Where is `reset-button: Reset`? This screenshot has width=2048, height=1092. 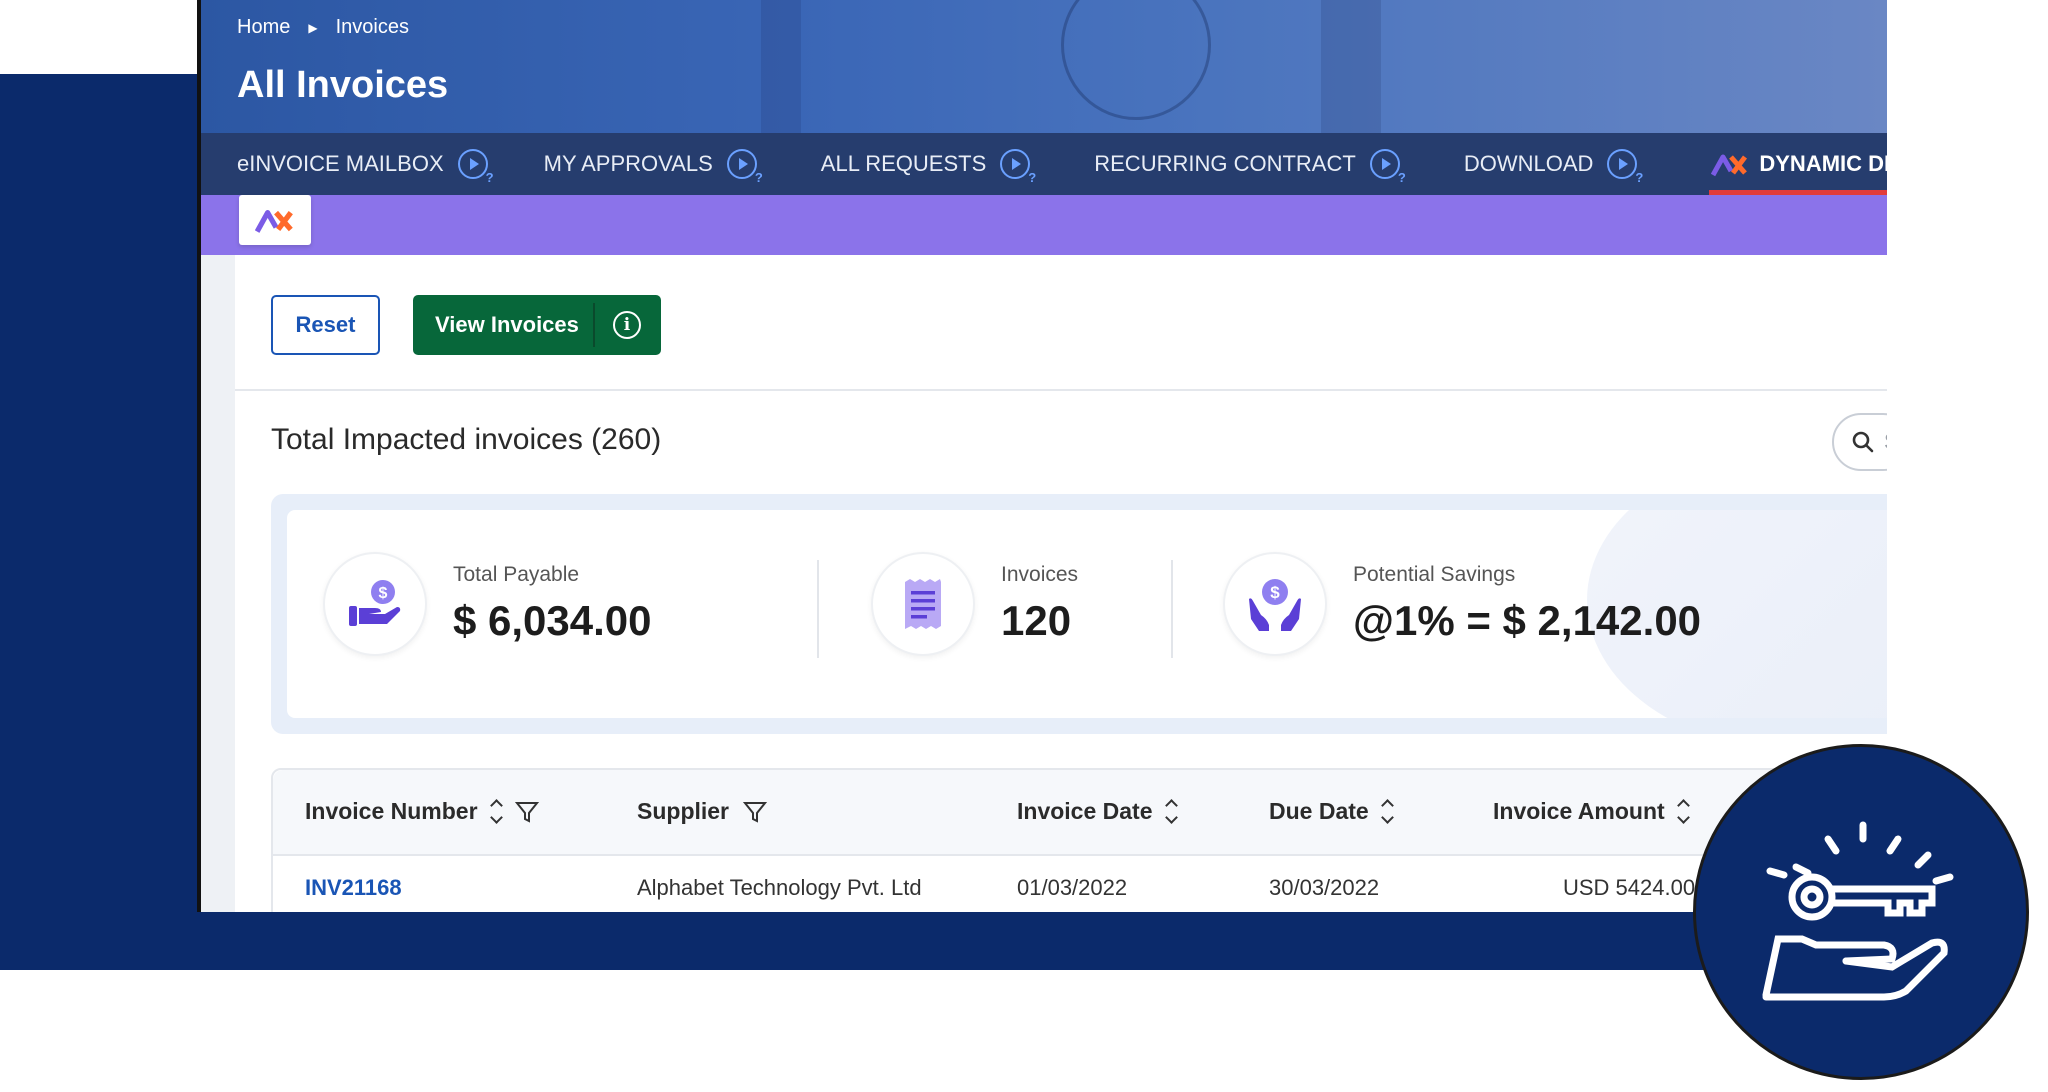
reset-button: Reset is located at coordinates (325, 325).